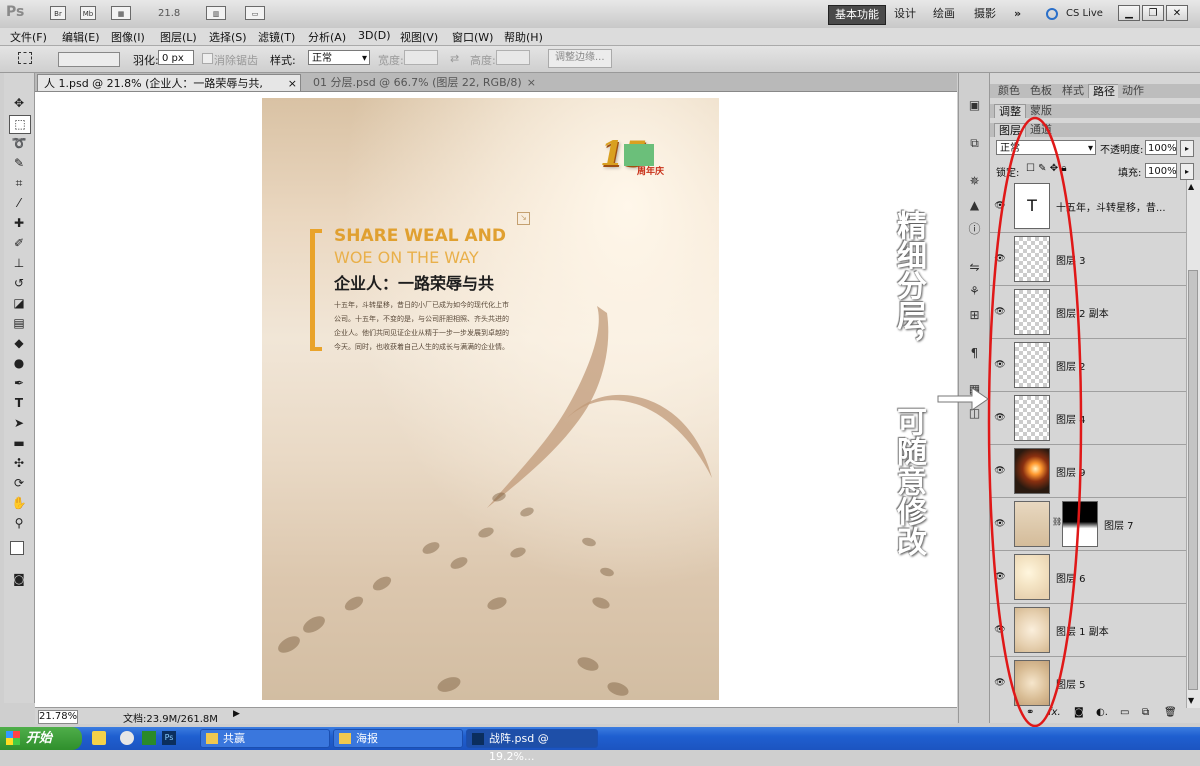 This screenshot has height=766, width=1200. I want to click on menu-filter: 滤镜(T), so click(276, 37).